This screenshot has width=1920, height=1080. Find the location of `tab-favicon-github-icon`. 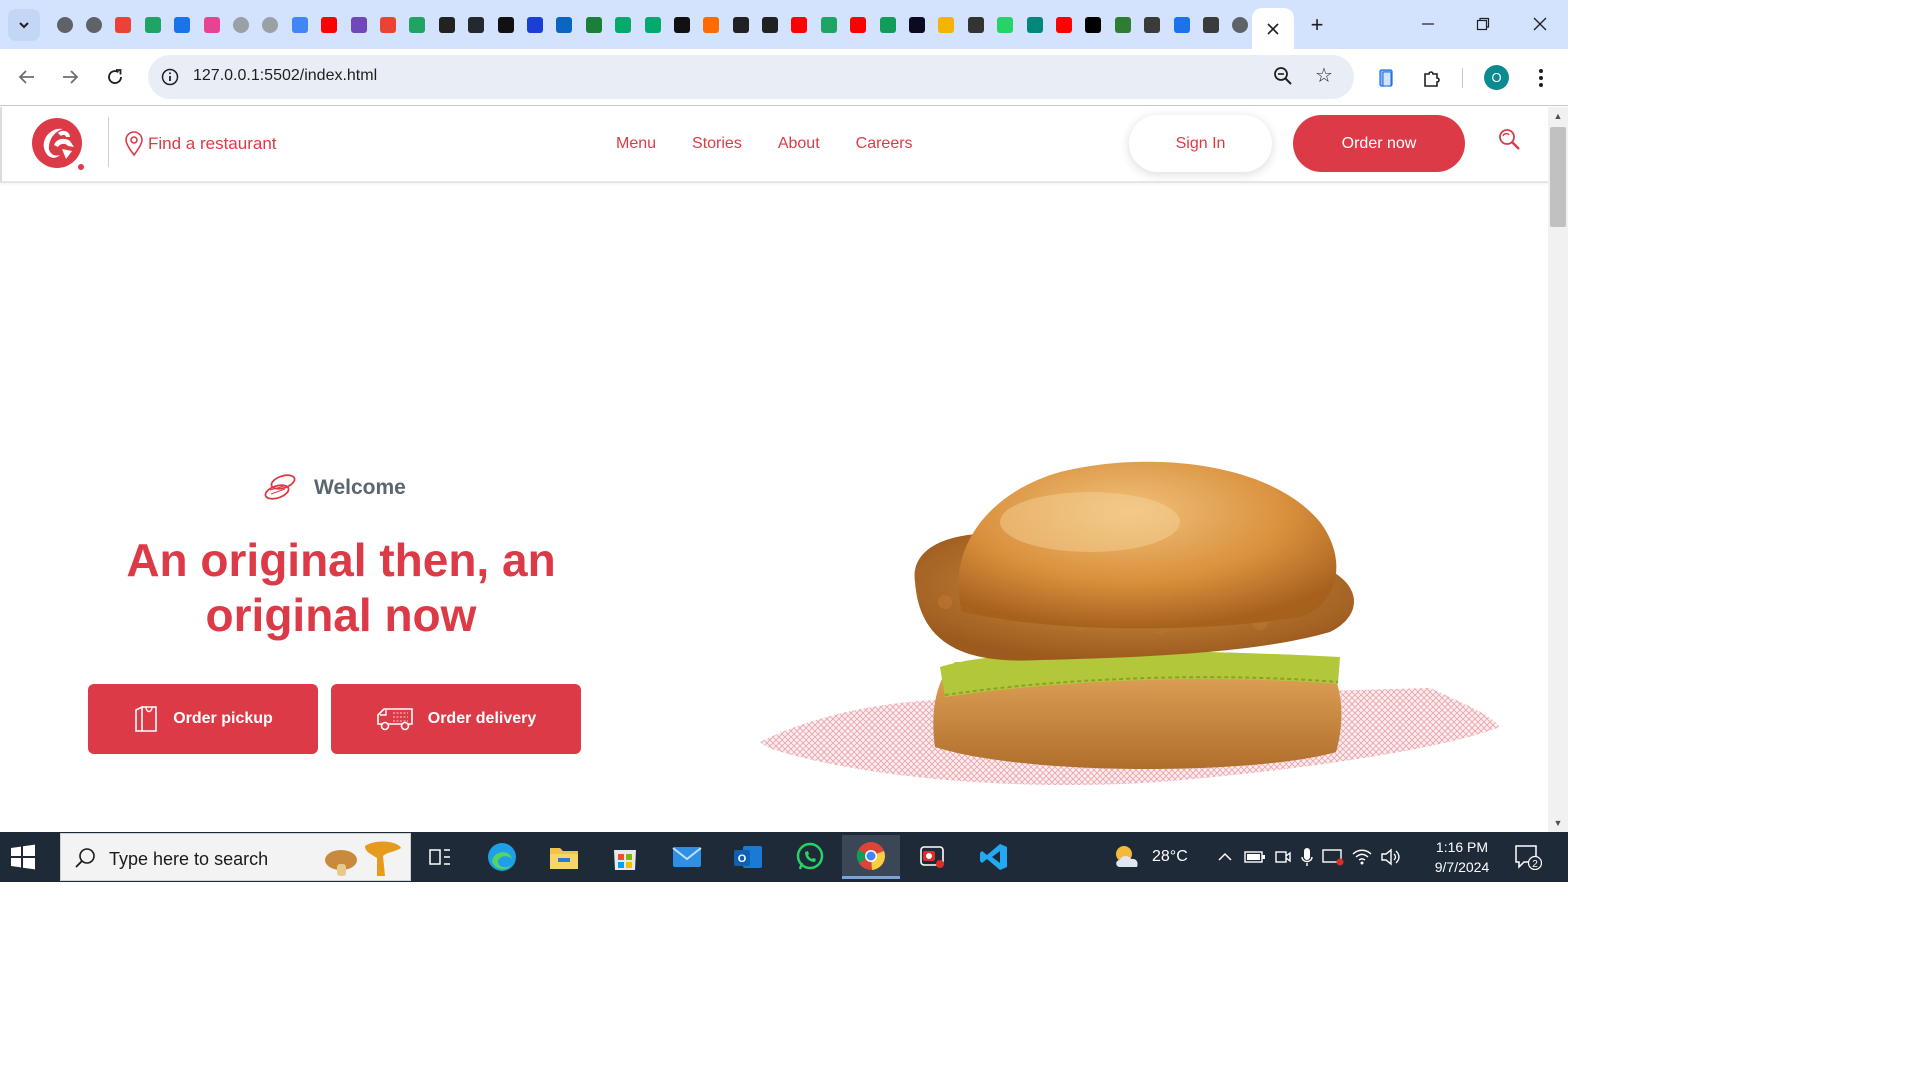

tab-favicon-github-icon is located at coordinates (475, 25).